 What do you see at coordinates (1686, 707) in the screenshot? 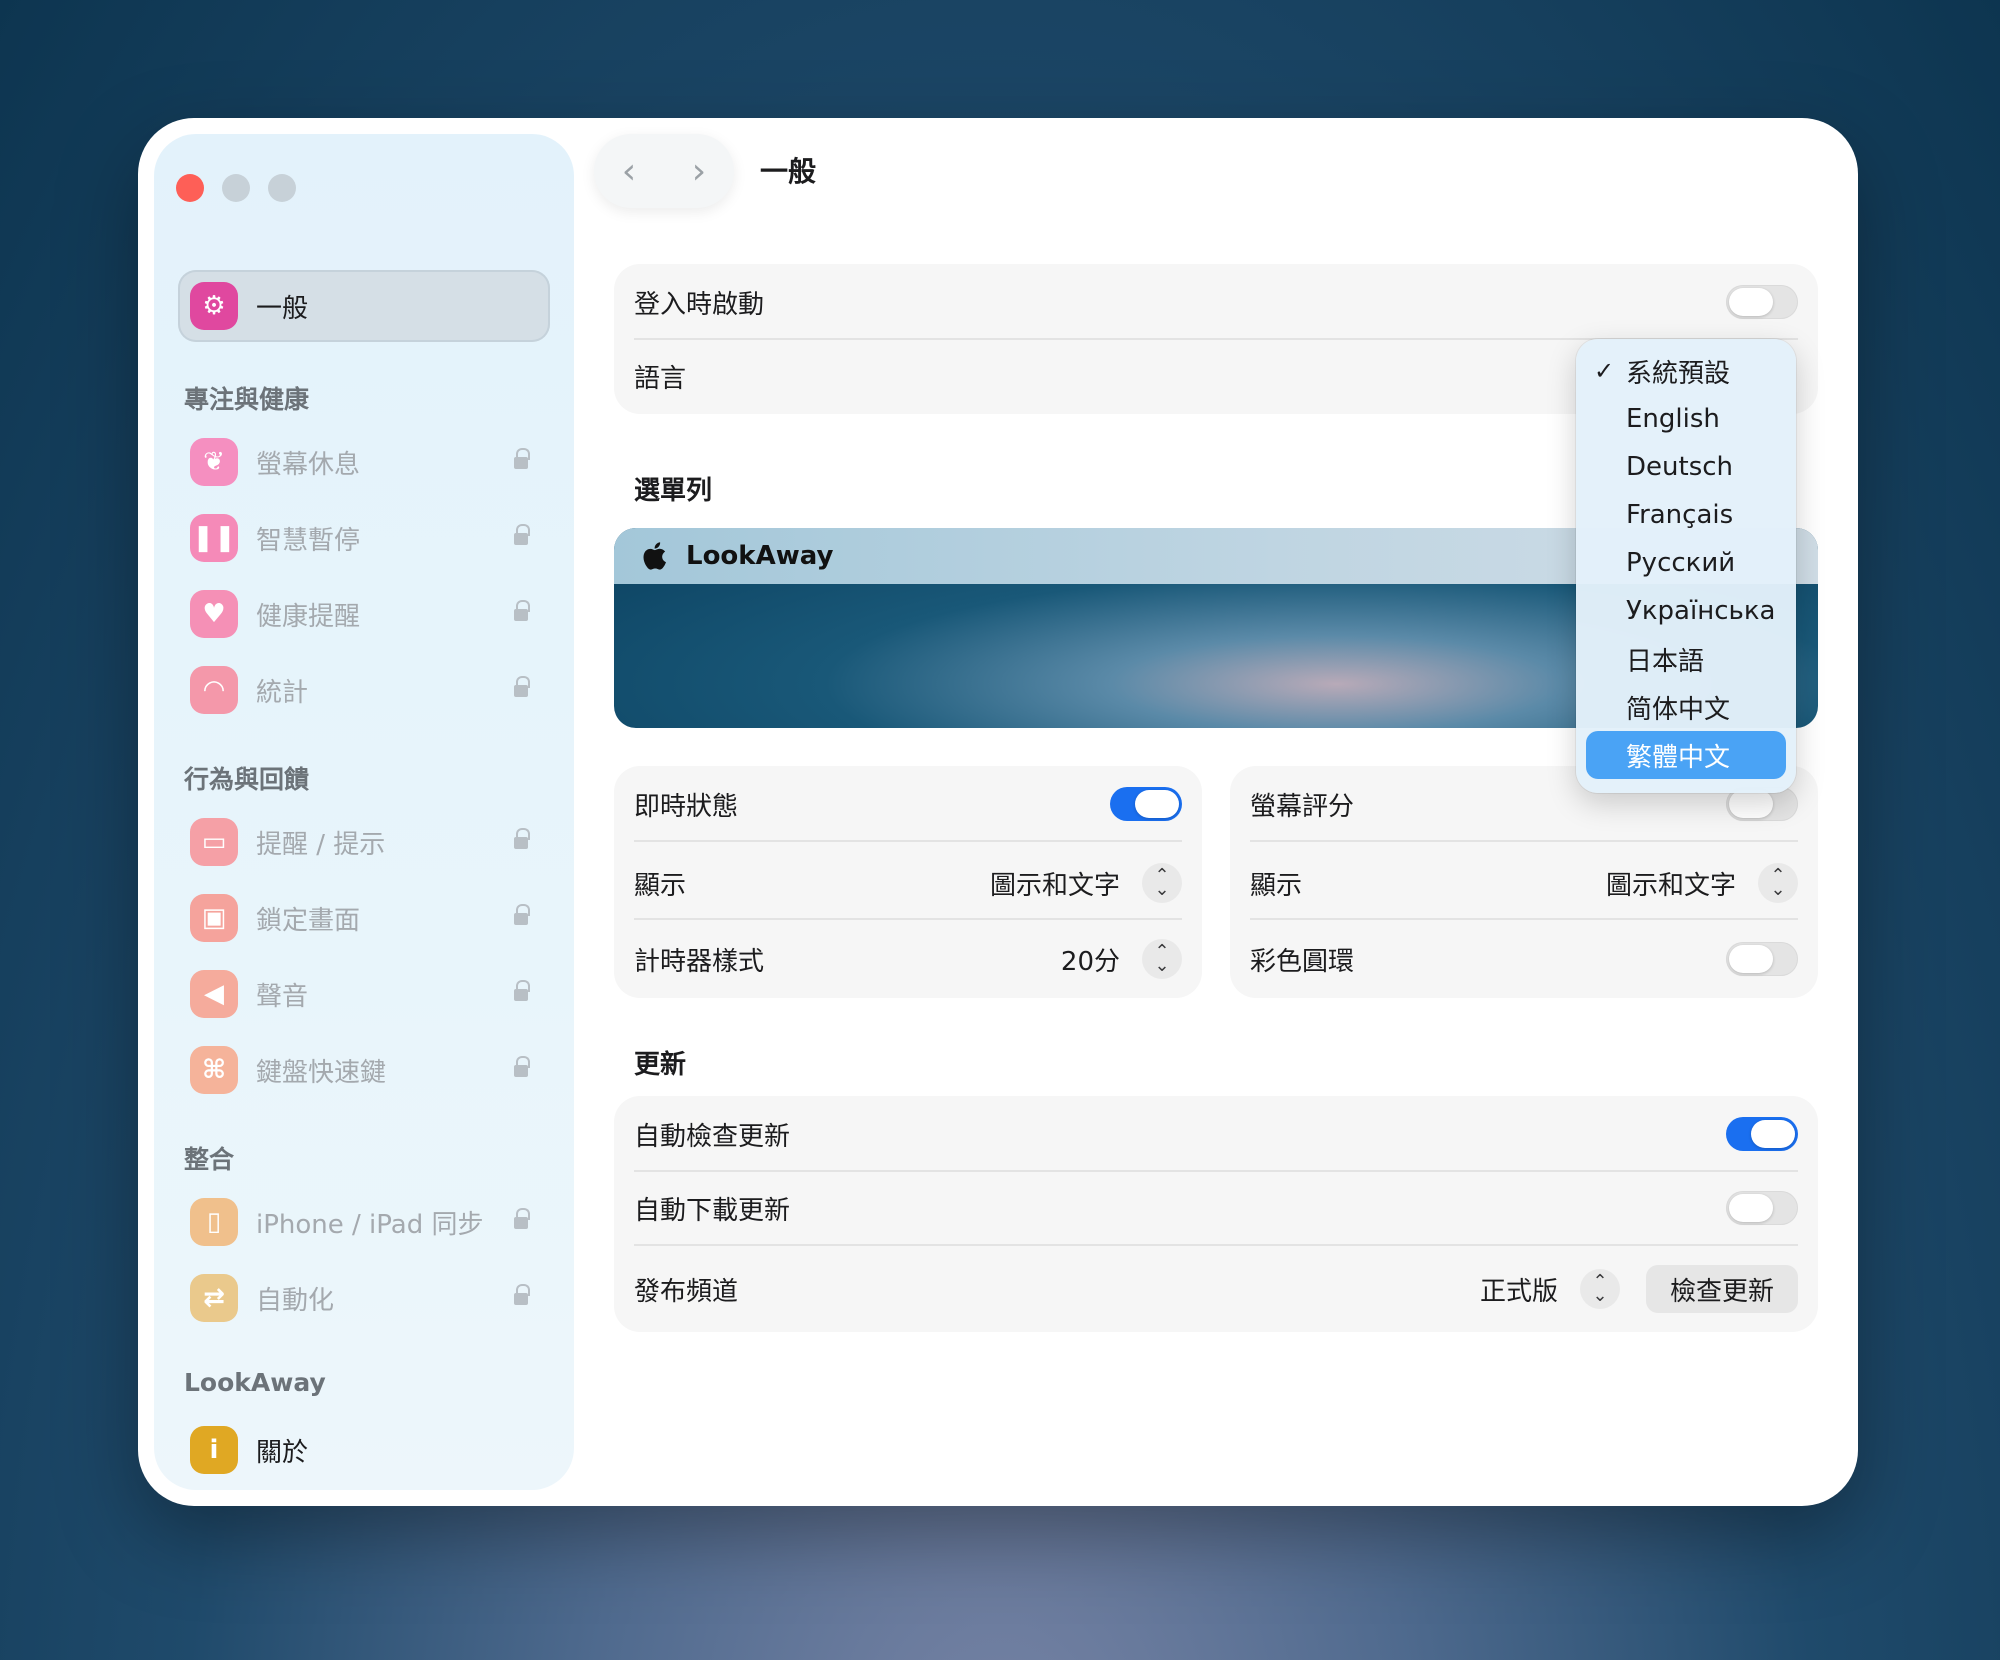
I see `language-option-simplified-chinese: 简体中文` at bounding box center [1686, 707].